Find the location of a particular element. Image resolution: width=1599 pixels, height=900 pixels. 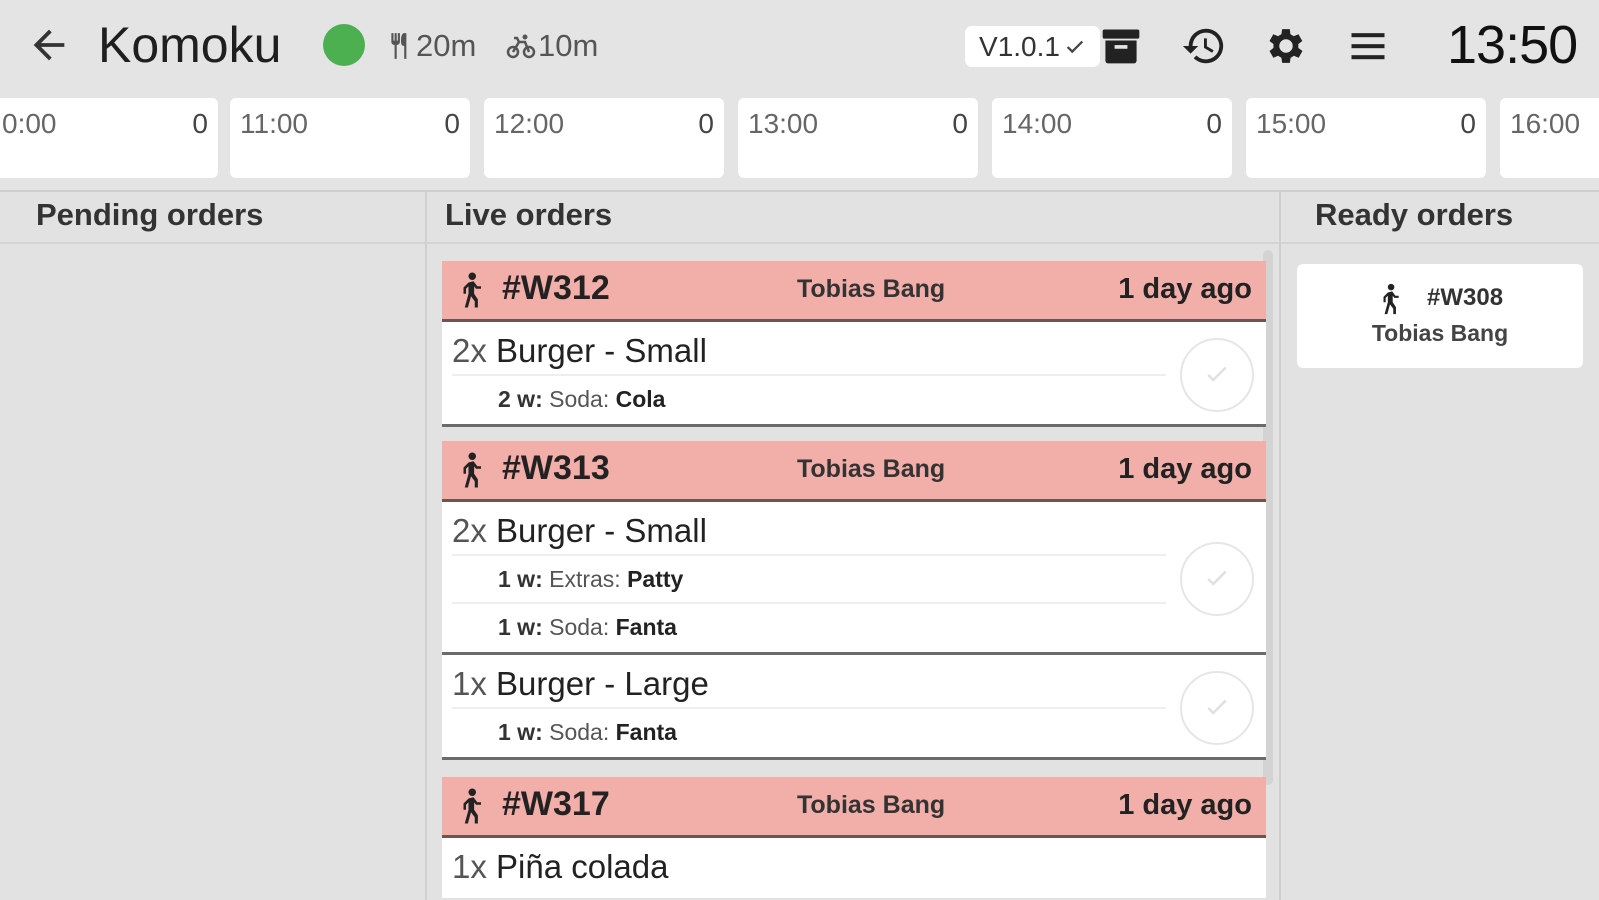

ready-orders-heading: Ready orders is located at coordinates (1440, 218).